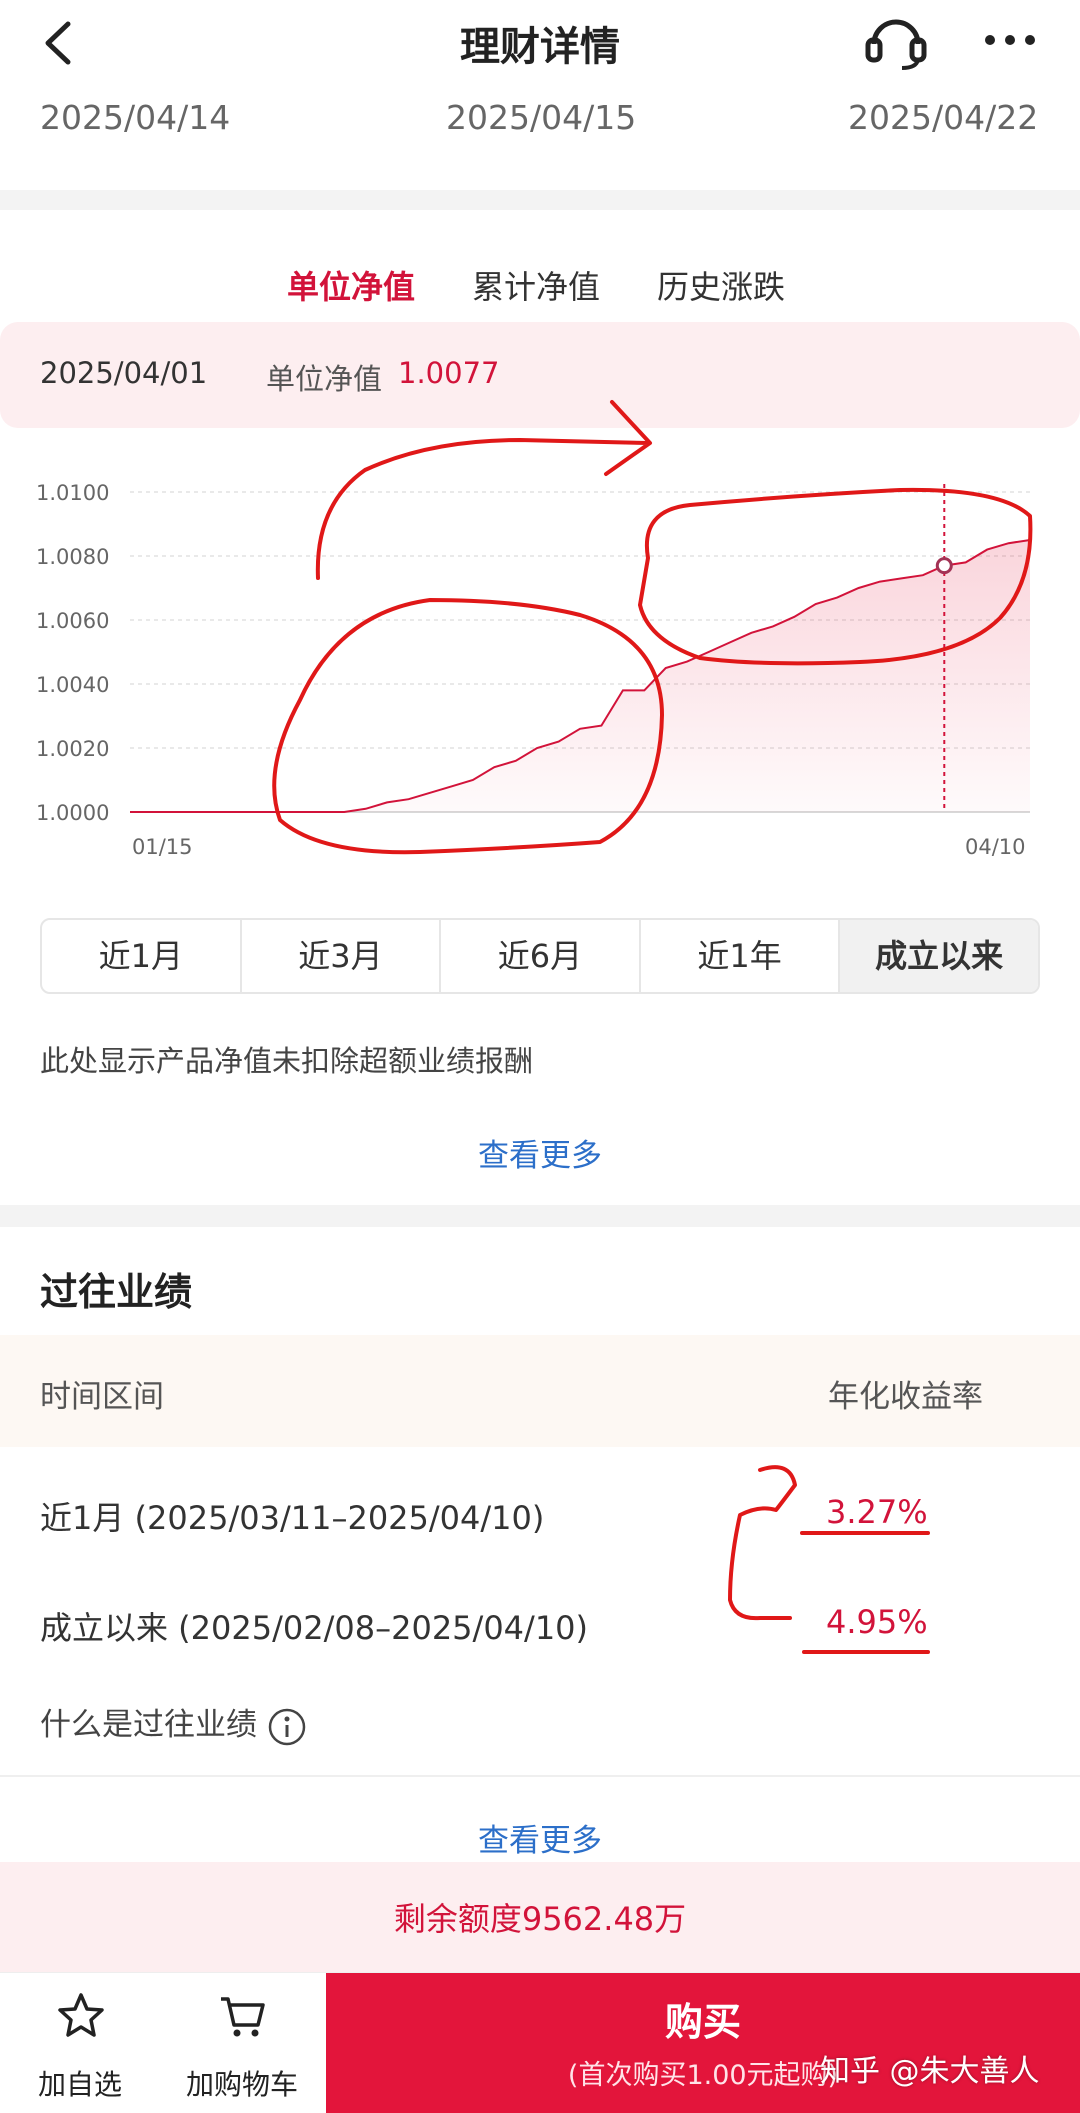  I want to click on range-since-inception: 成立以来, so click(939, 956).